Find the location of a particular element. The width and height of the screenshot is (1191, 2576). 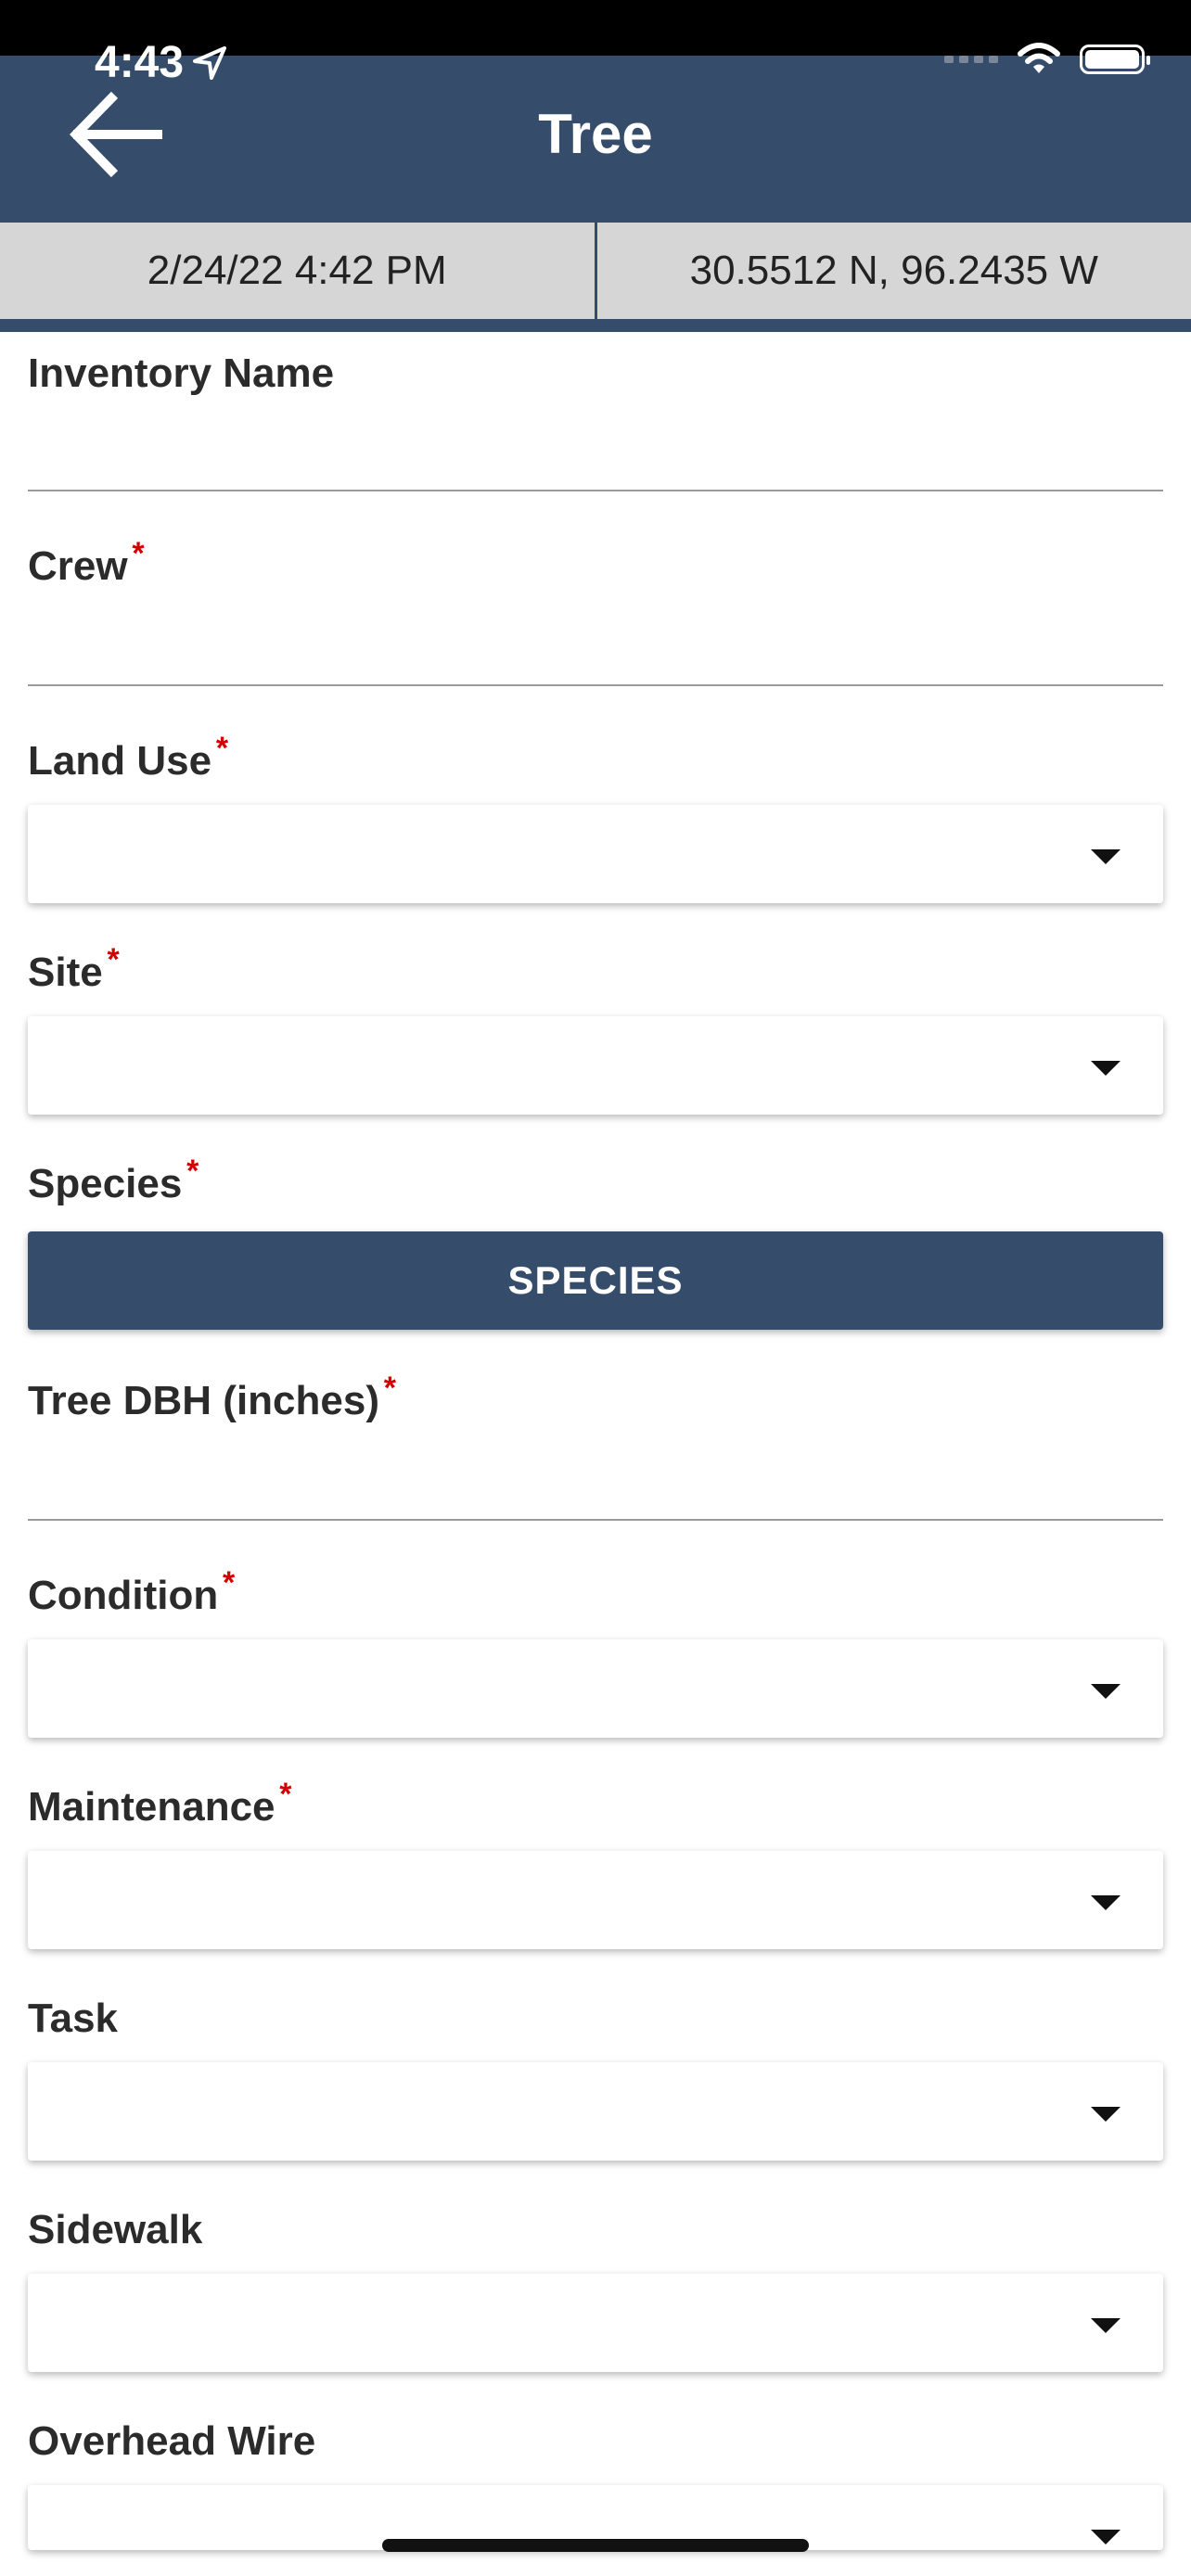

cellular-signal-icon is located at coordinates (971, 59).